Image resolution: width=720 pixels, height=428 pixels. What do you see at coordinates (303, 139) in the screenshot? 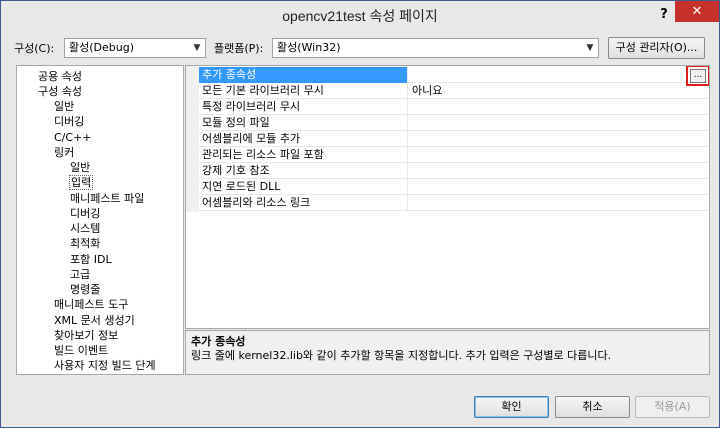
I see `property-name: 어셈블리에 모듈 추가` at bounding box center [303, 139].